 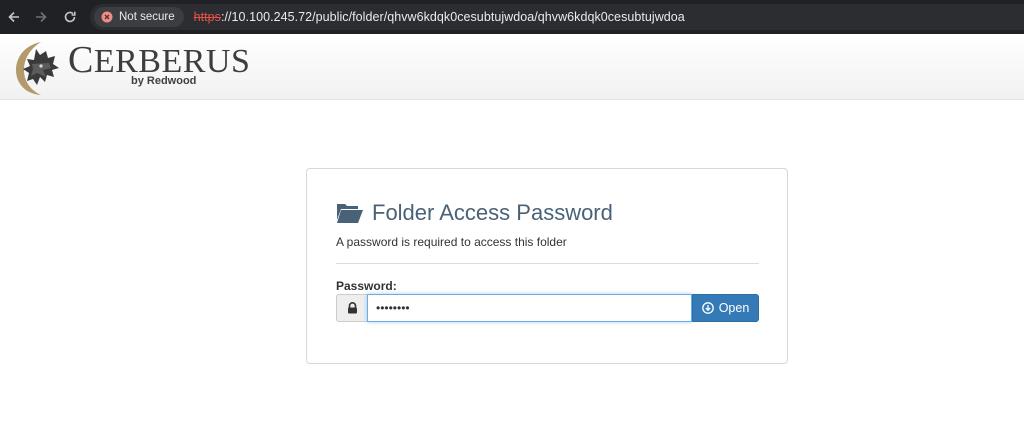 I want to click on lock-addon, so click(x=351, y=308).